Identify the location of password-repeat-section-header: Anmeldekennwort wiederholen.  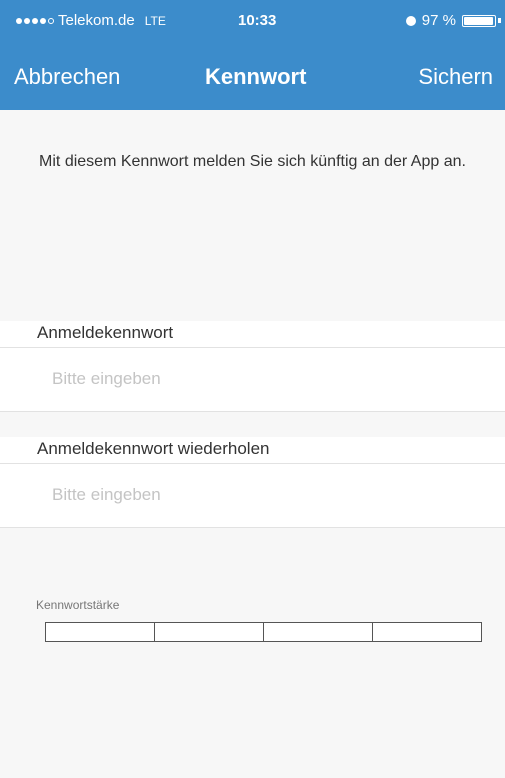
(252, 450).